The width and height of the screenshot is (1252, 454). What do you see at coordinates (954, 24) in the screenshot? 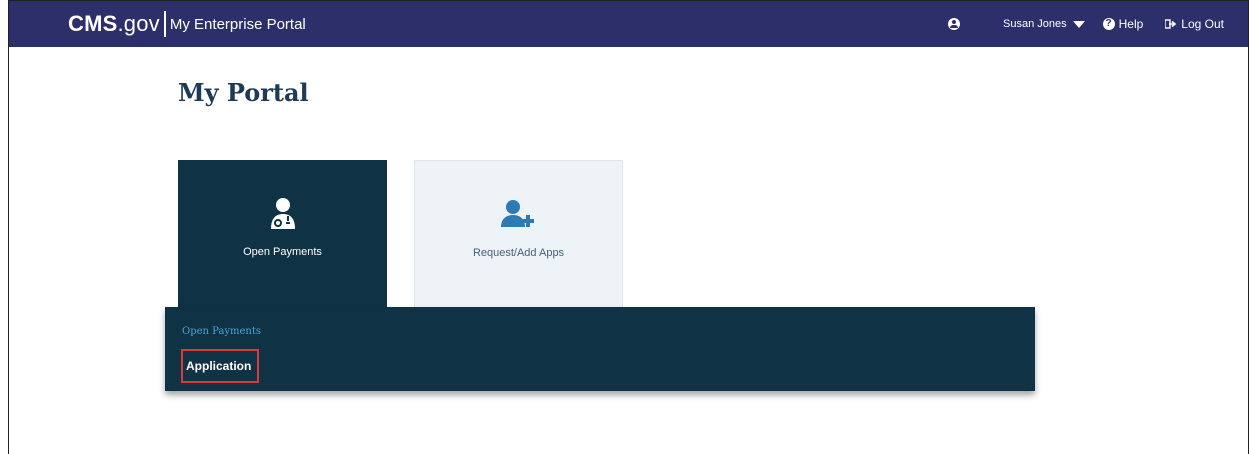
I see `user-icon` at bounding box center [954, 24].